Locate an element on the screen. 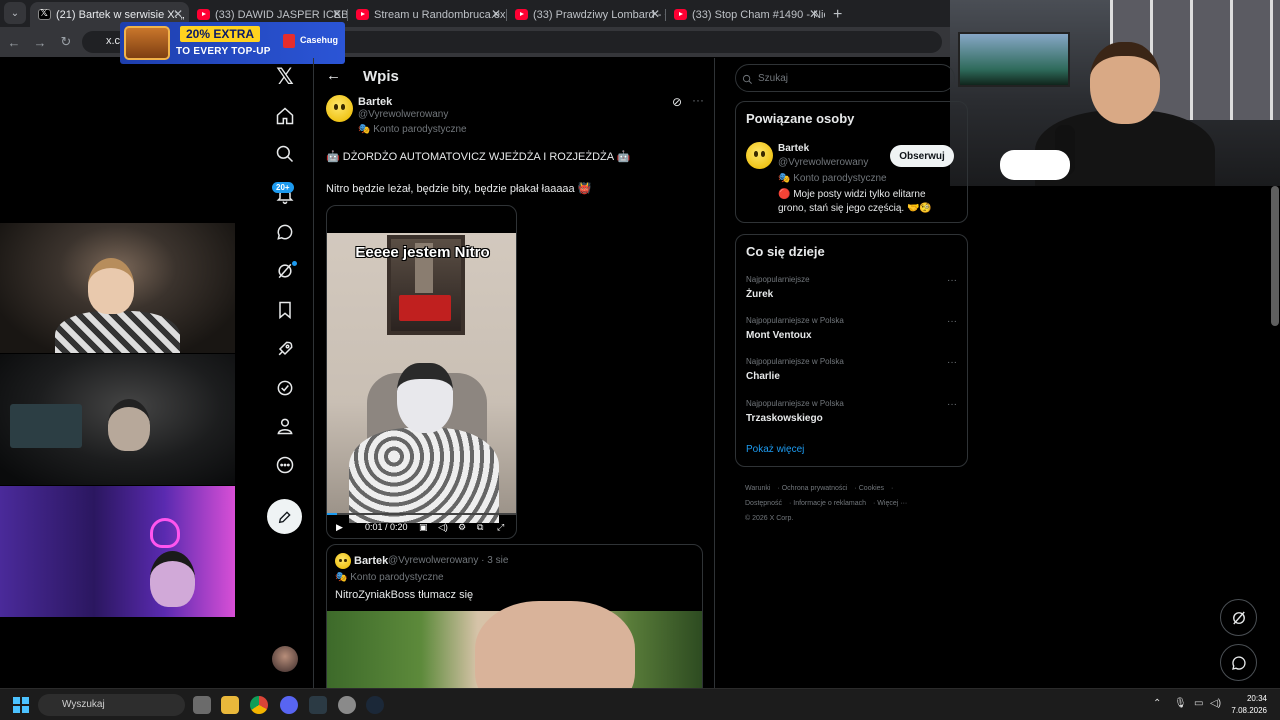 This screenshot has width=1280, height=720. footer-more-link: Więcej ··· is located at coordinates (892, 503).